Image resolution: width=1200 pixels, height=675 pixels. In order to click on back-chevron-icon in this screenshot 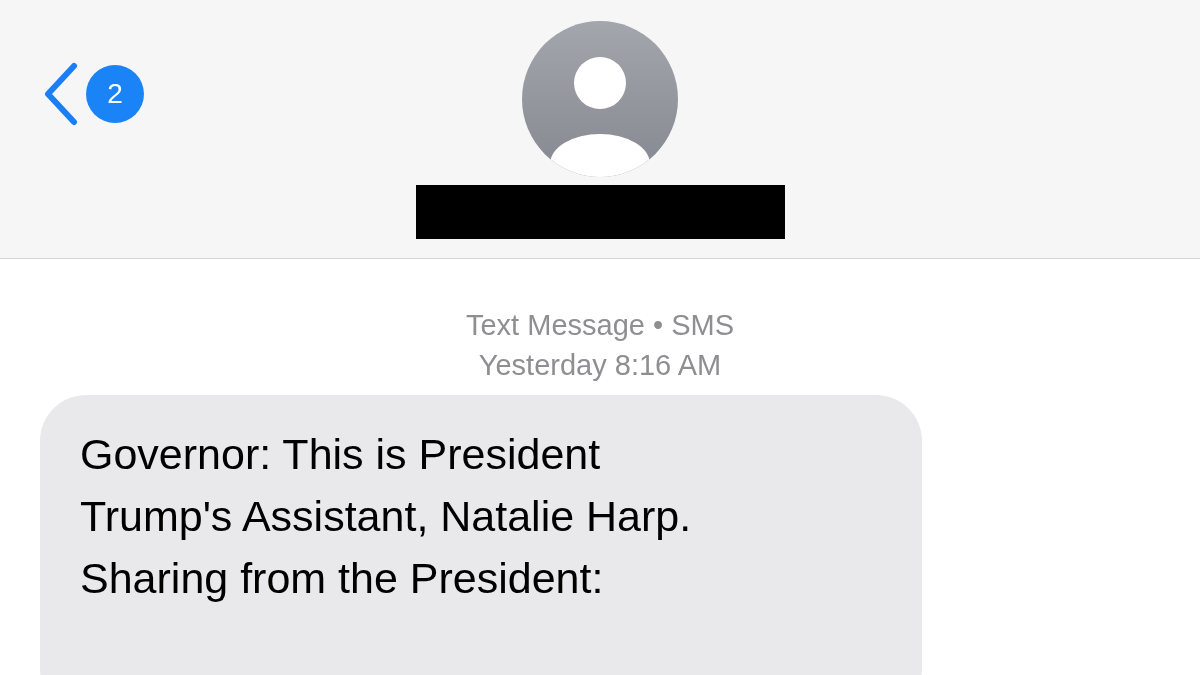, I will do `click(61, 94)`.